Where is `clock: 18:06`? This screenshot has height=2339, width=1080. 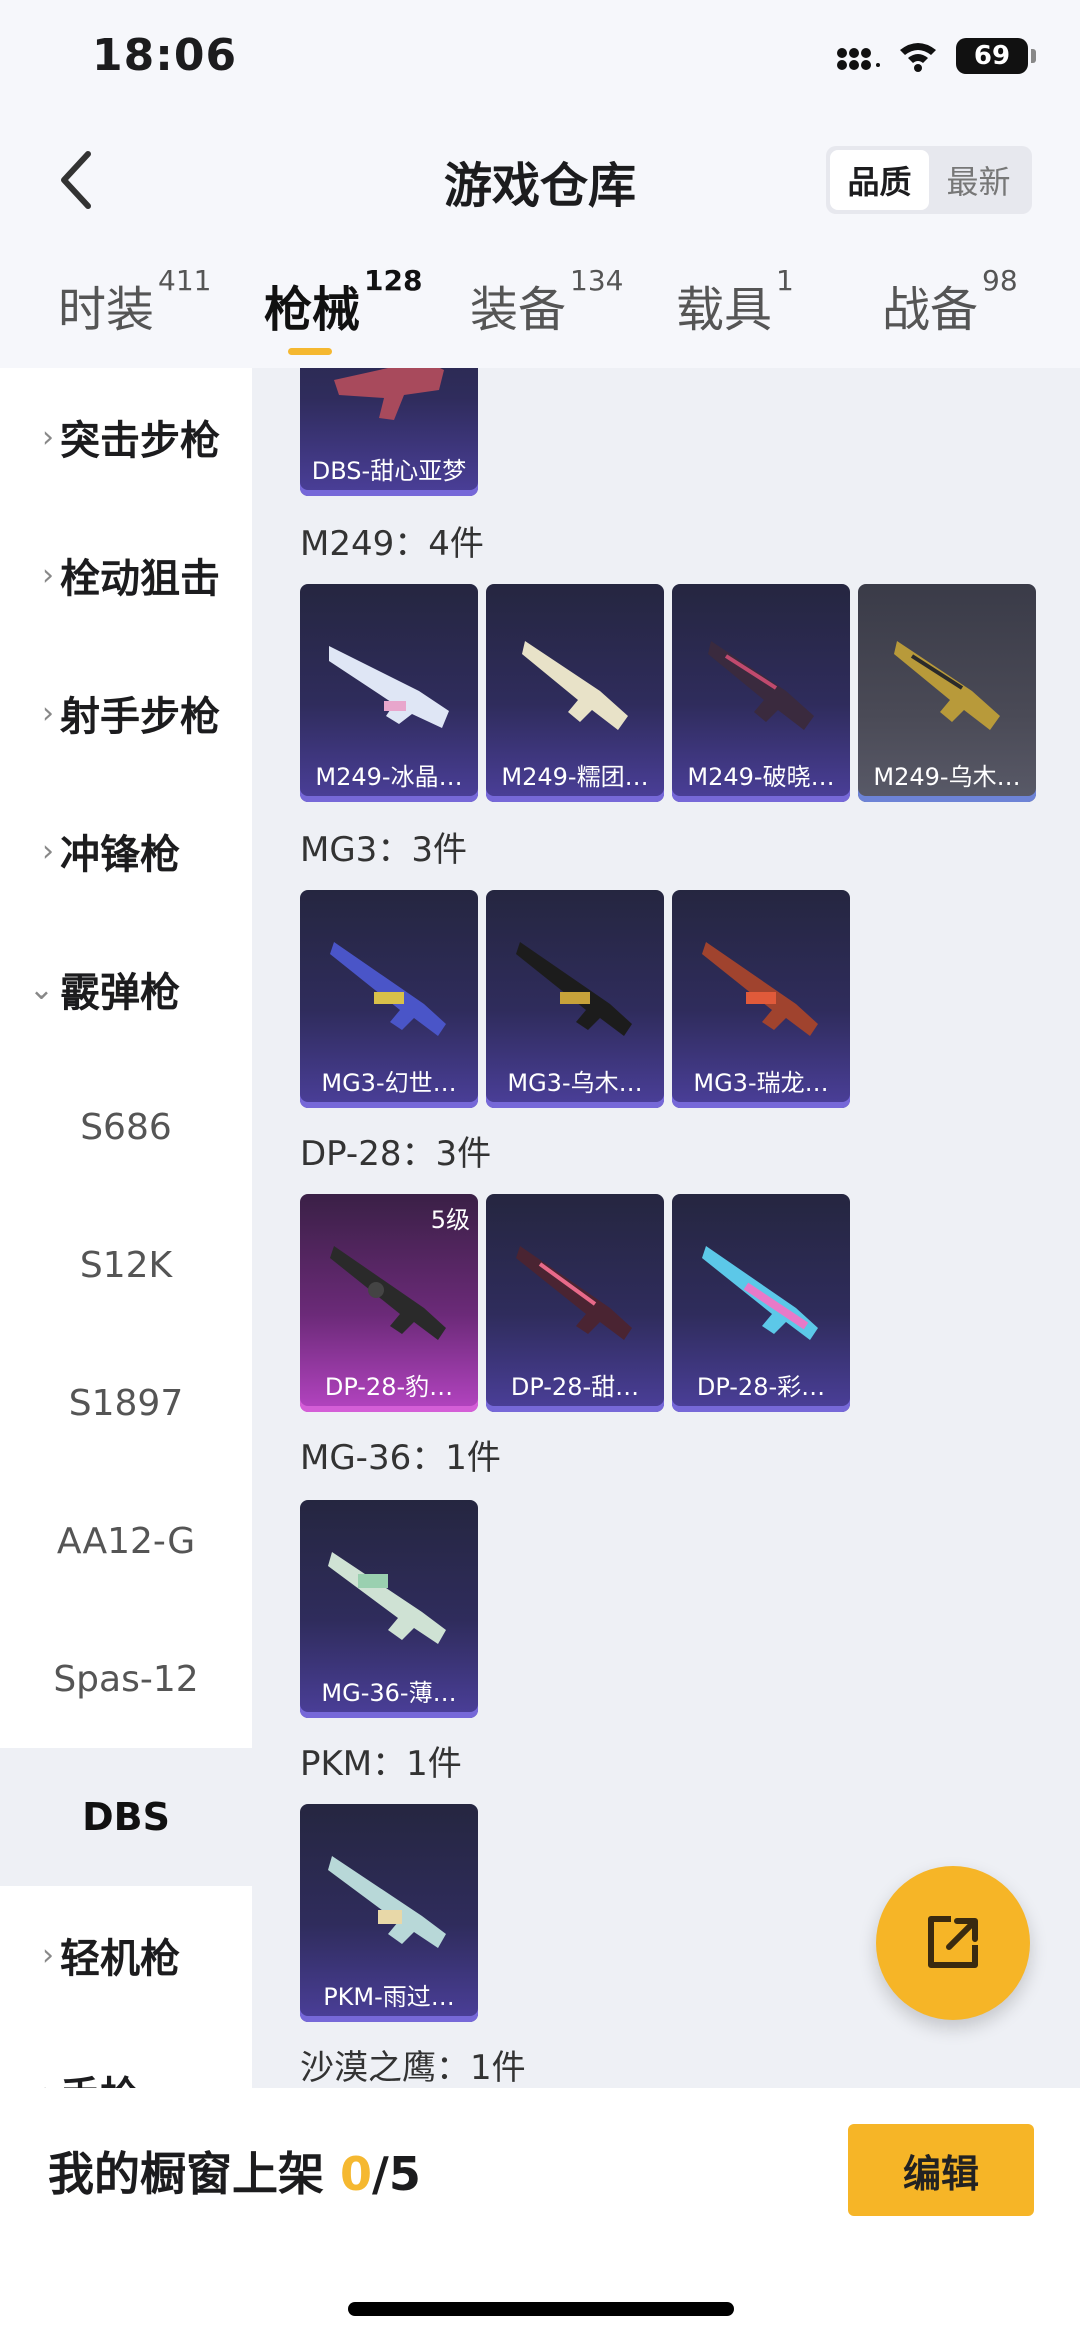 clock: 18:06 is located at coordinates (165, 55).